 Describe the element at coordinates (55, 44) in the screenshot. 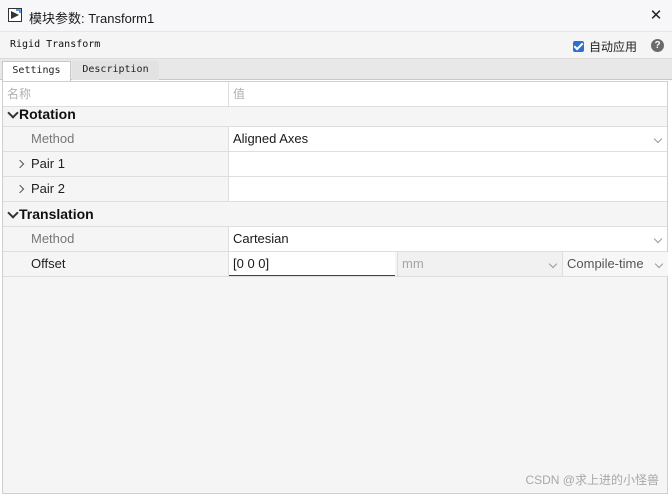

I see `block-type-label: Rigid Transform` at that location.